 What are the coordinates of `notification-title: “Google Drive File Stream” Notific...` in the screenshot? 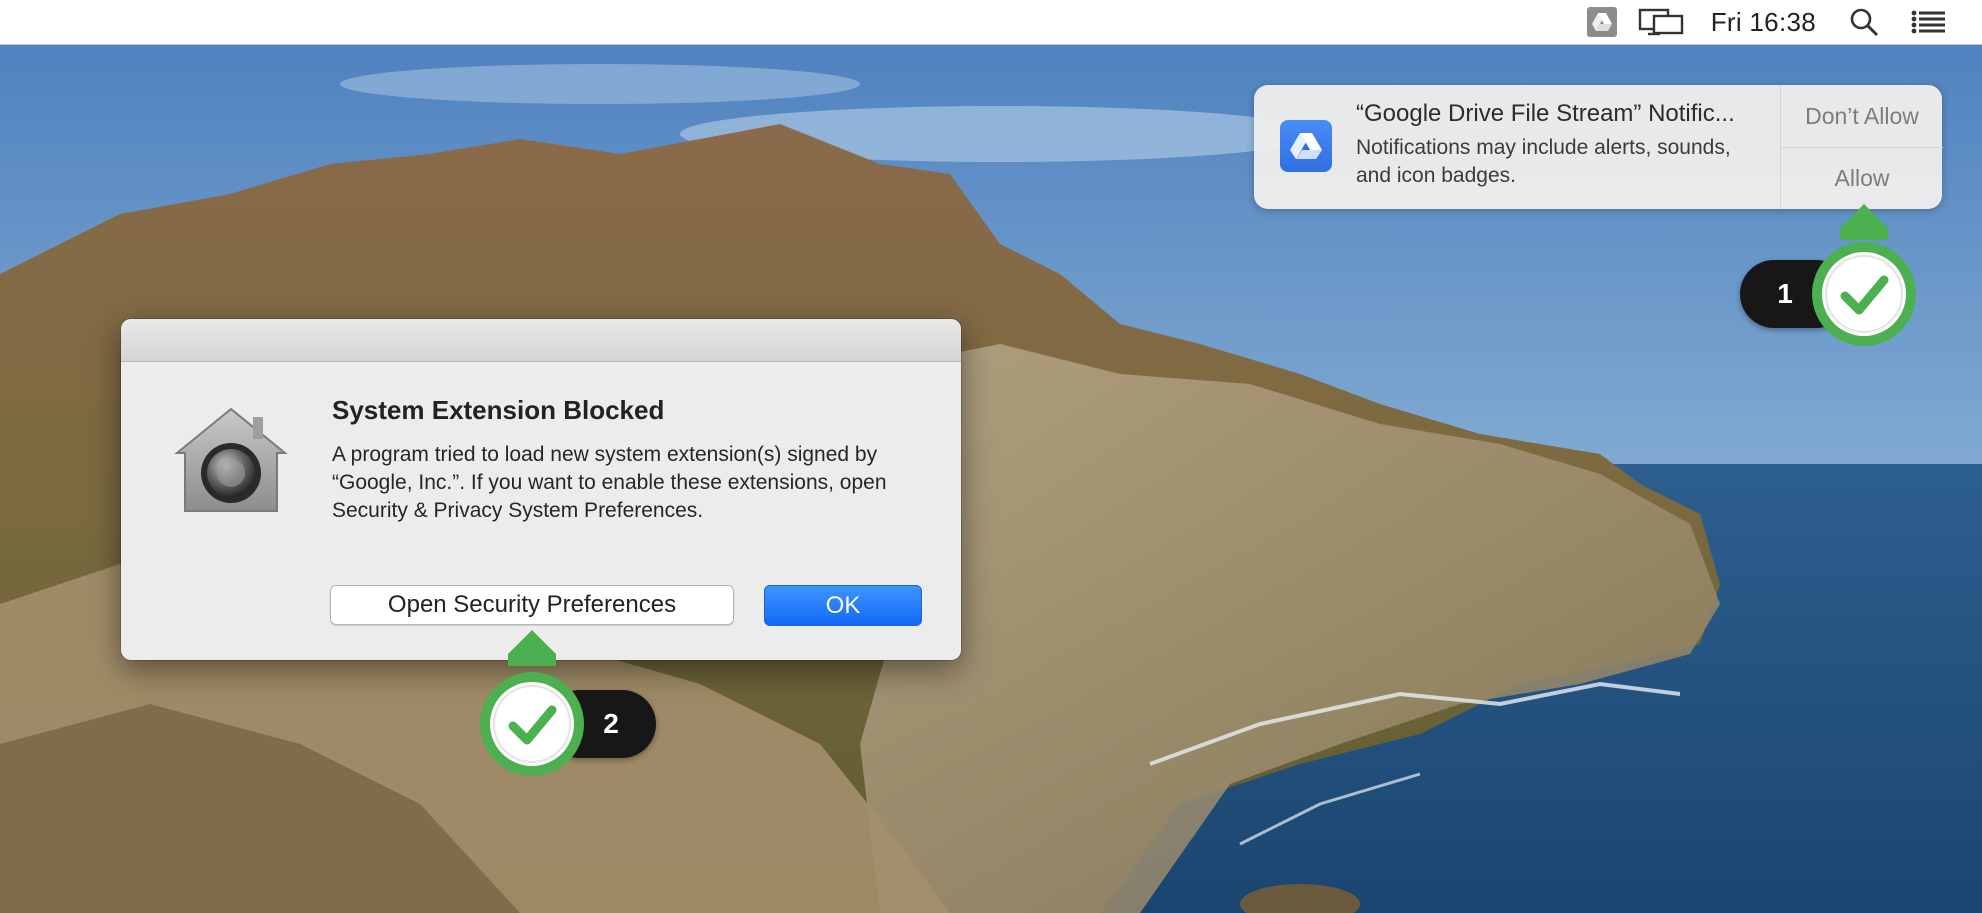 It's located at (1545, 113).